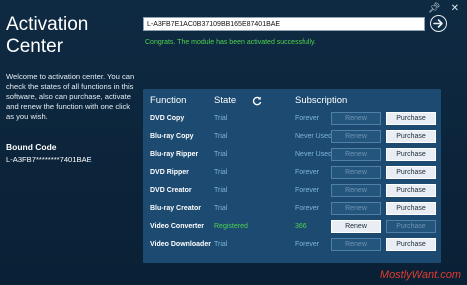 This screenshot has height=285, width=467. What do you see at coordinates (231, 226) in the screenshot?
I see `function-state: Registered` at bounding box center [231, 226].